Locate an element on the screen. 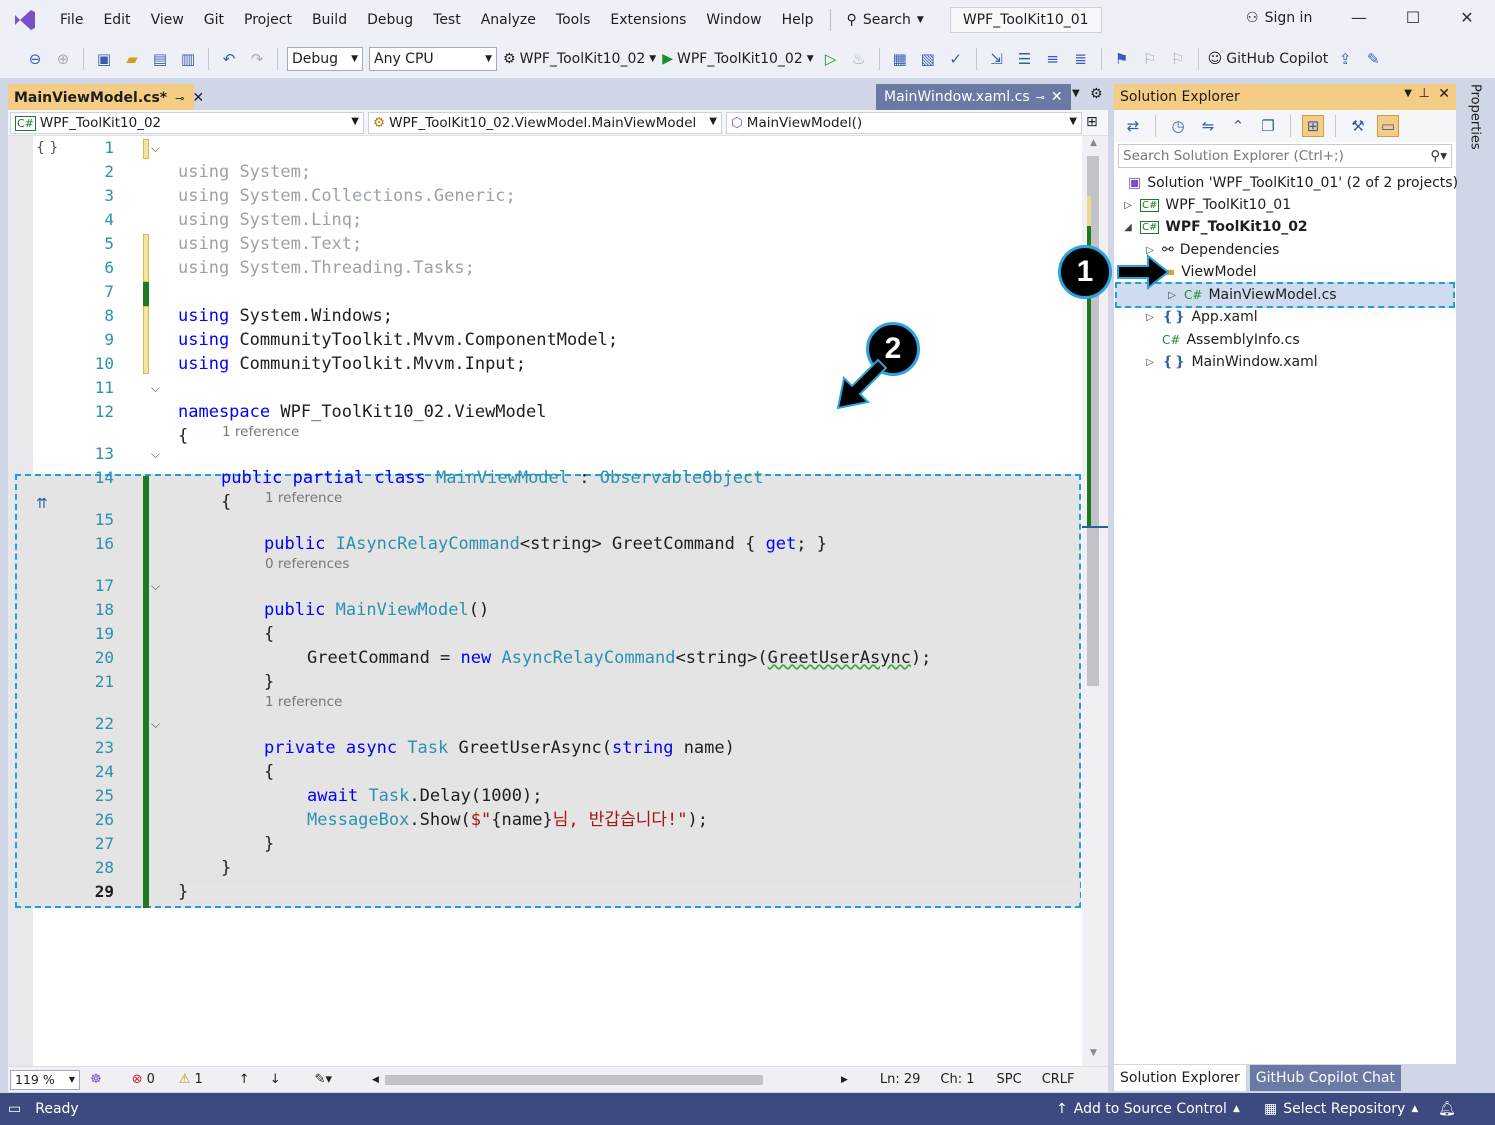 Image resolution: width=1495 pixels, height=1125 pixels. maximize-button: ☐ is located at coordinates (1413, 20).